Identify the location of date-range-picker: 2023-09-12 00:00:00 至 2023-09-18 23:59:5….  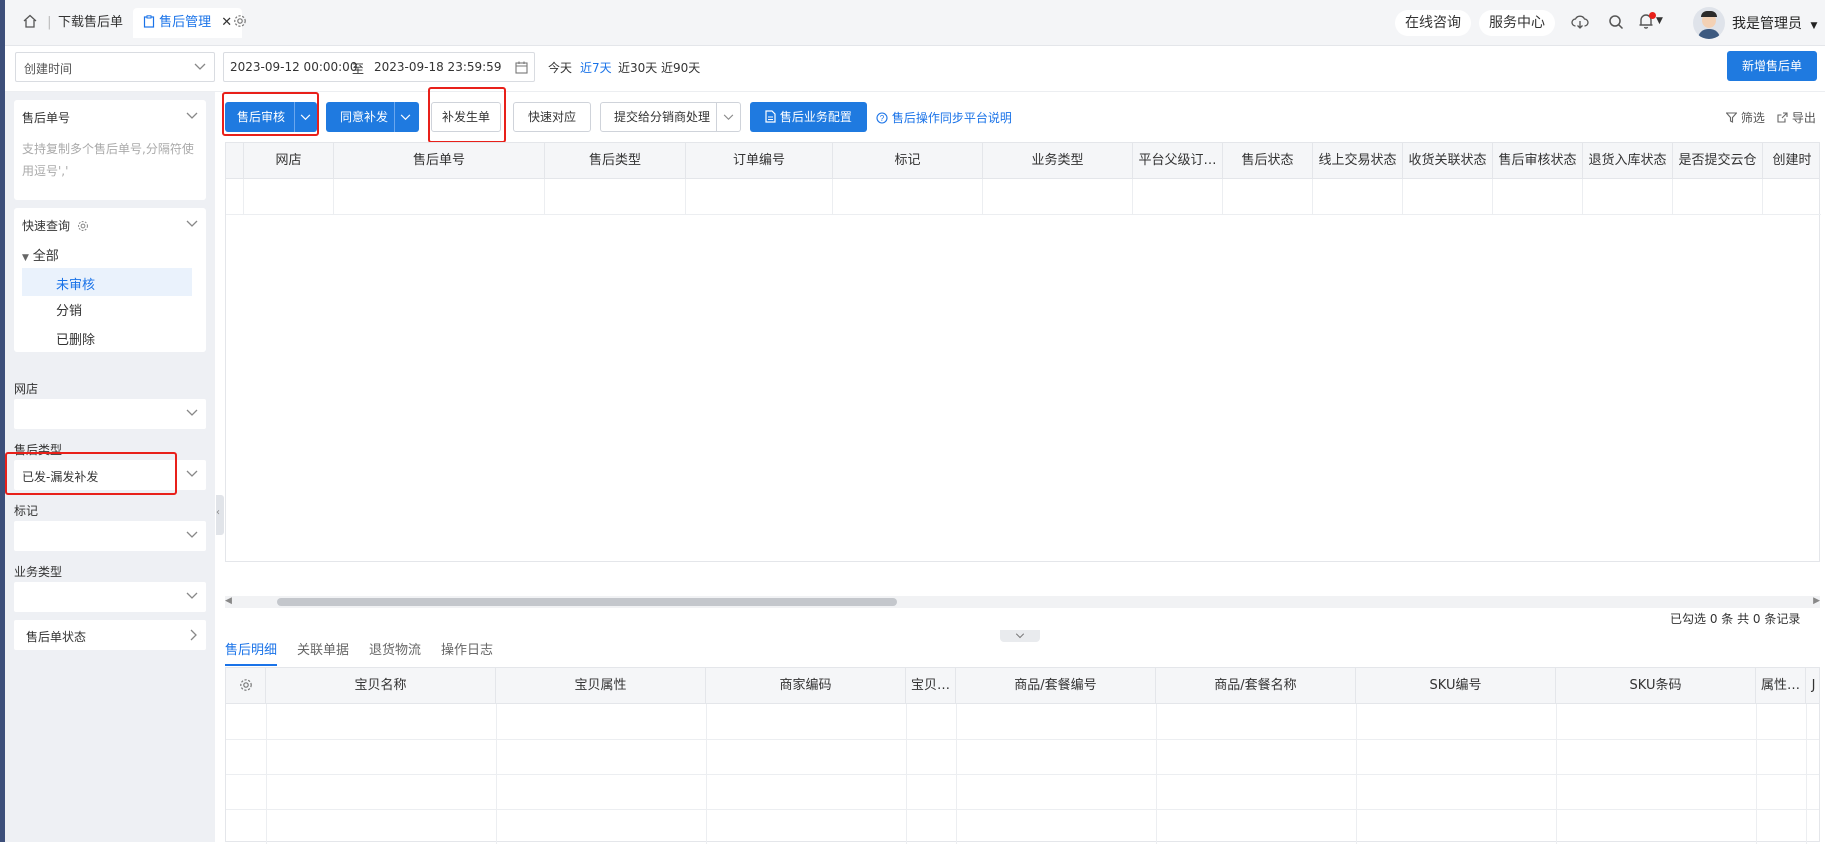
(379, 67).